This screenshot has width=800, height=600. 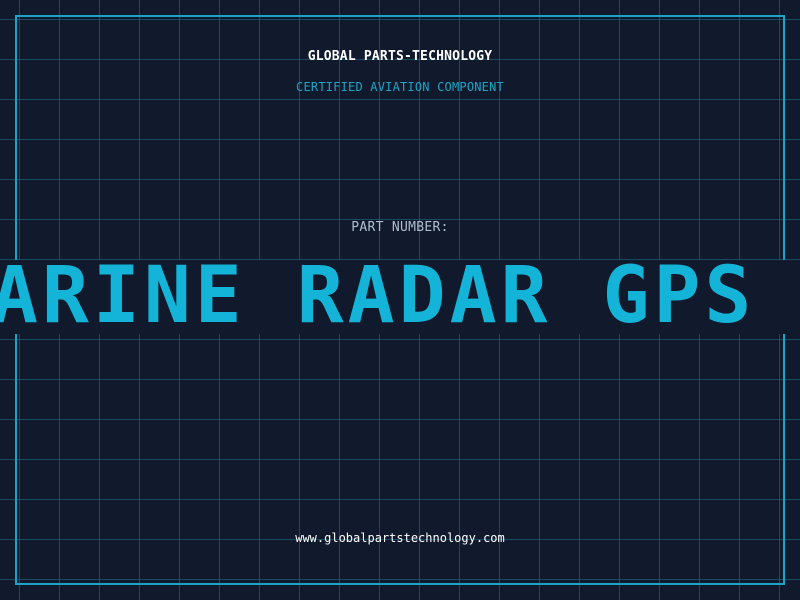 I want to click on part-number-value: MARINE RADAR GPS SYSTEM, so click(x=400, y=297).